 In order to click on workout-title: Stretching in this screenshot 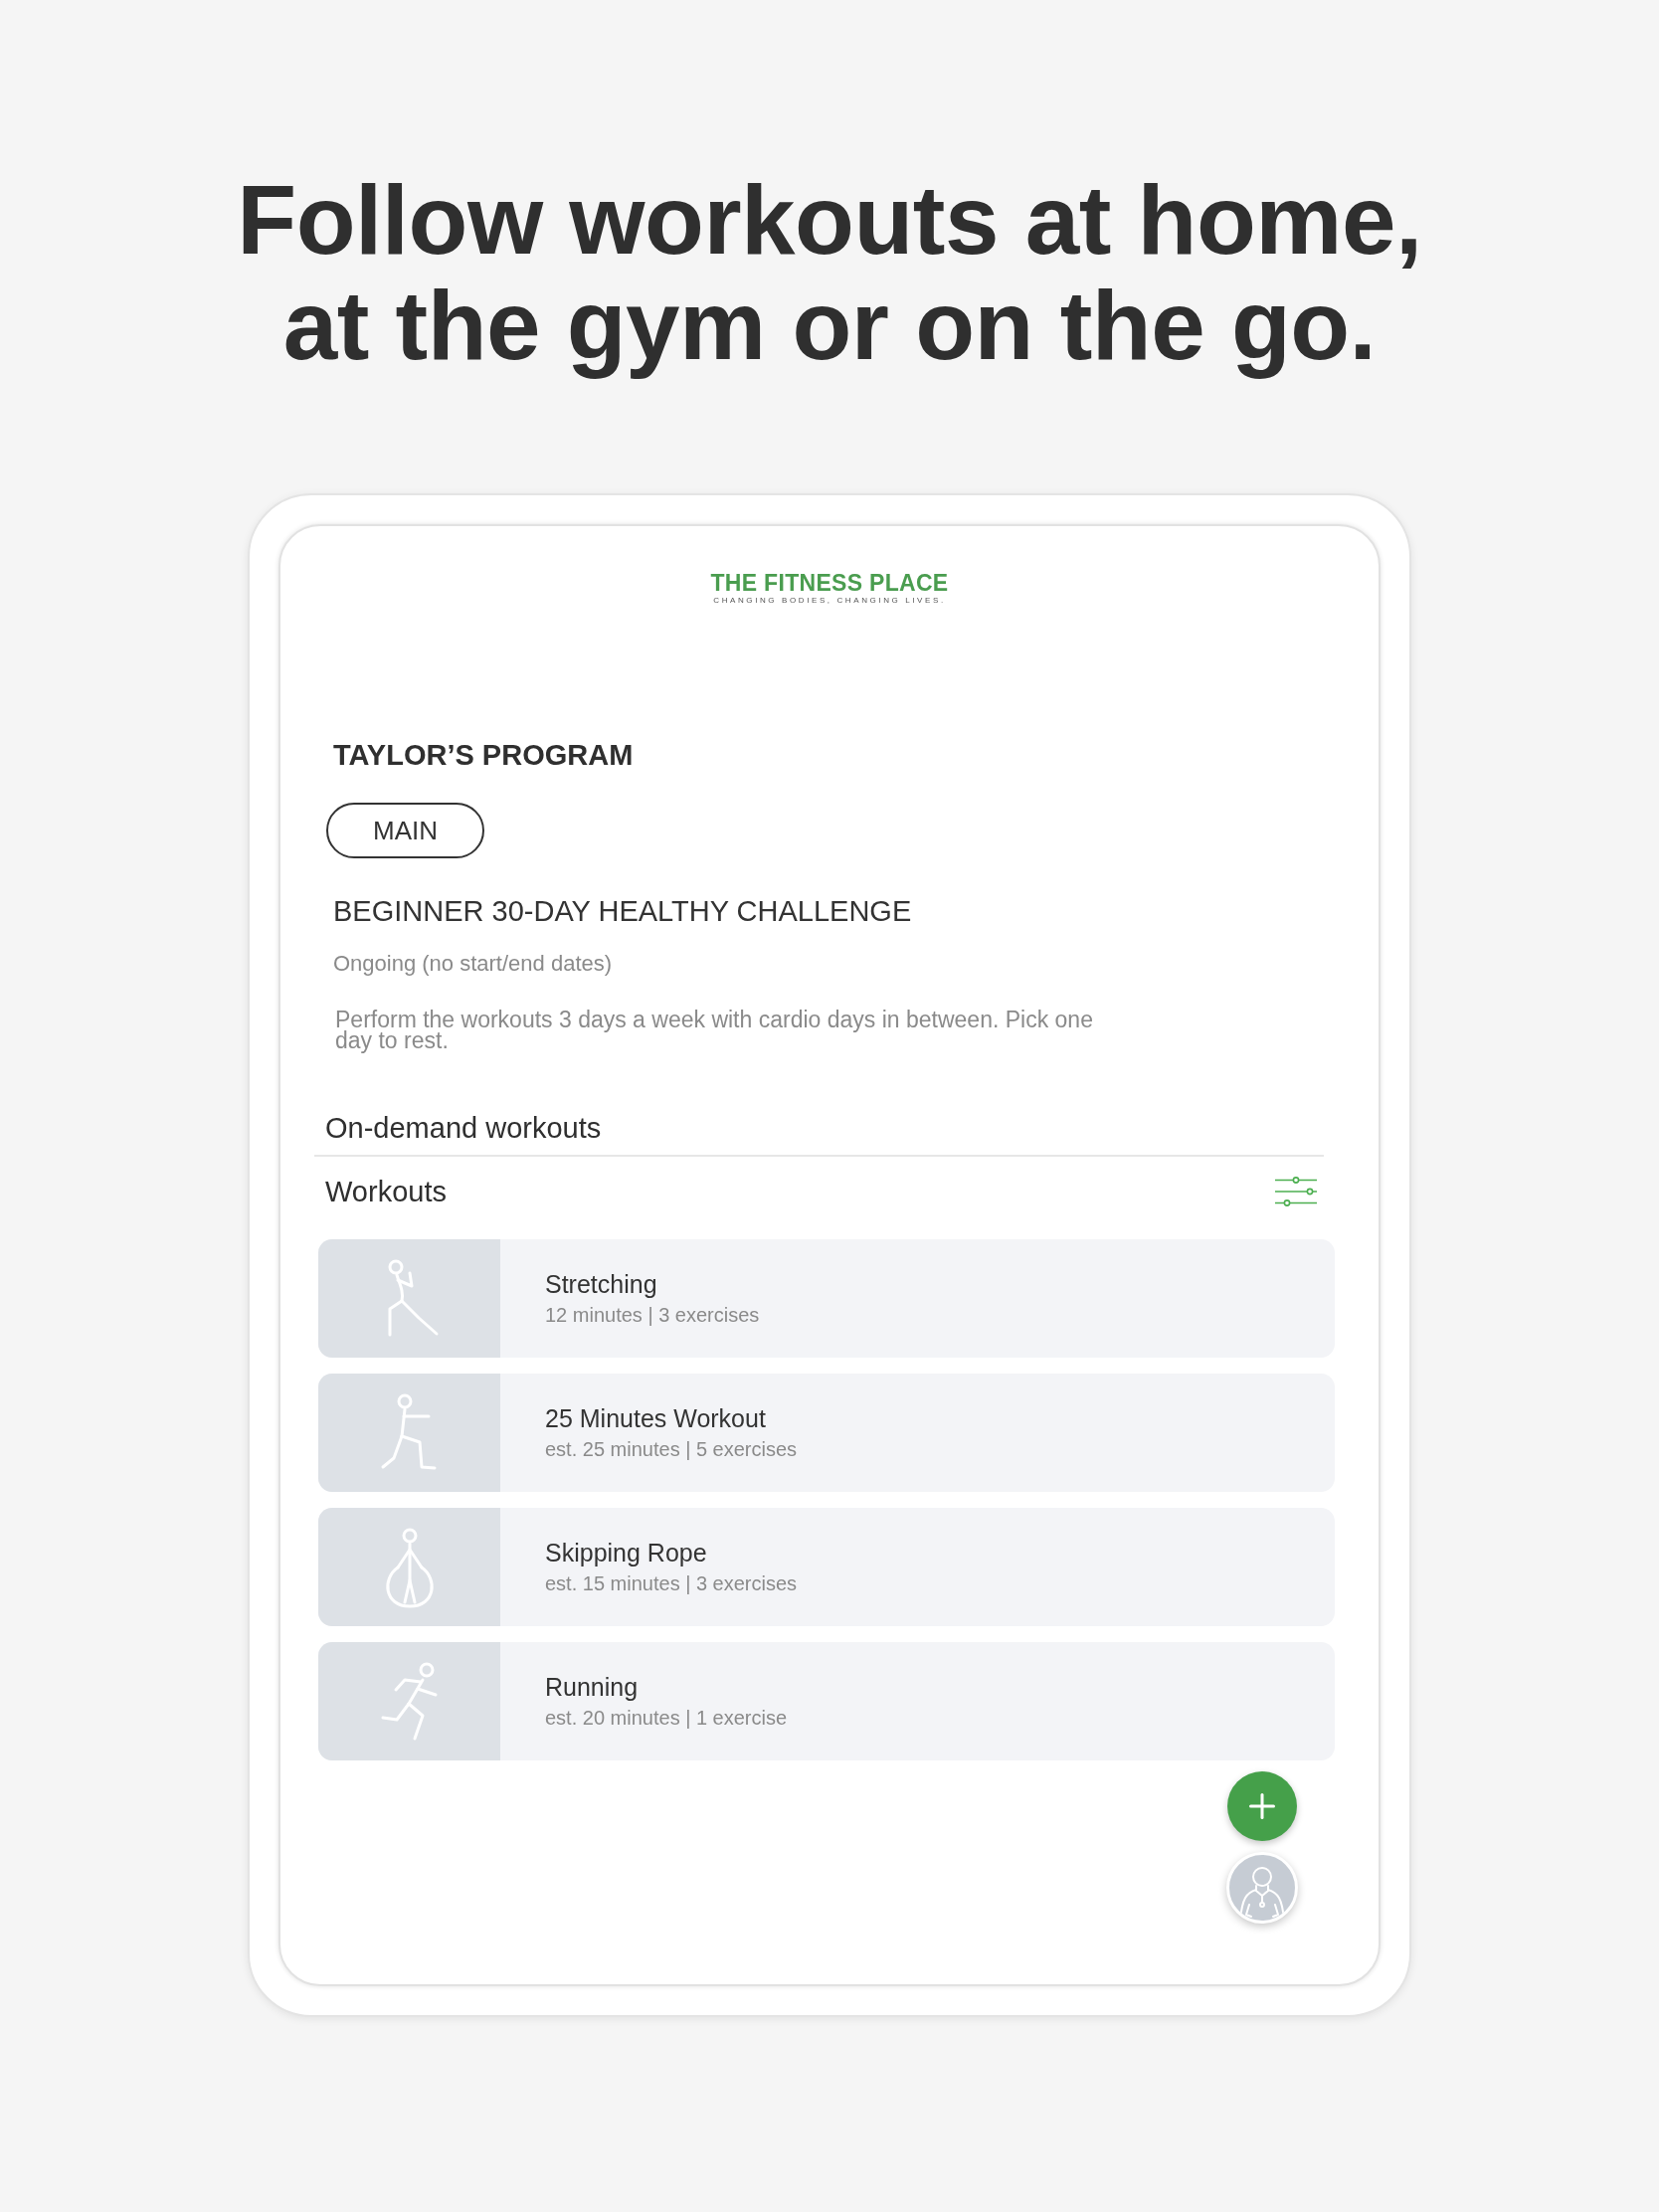, I will do `click(601, 1284)`.